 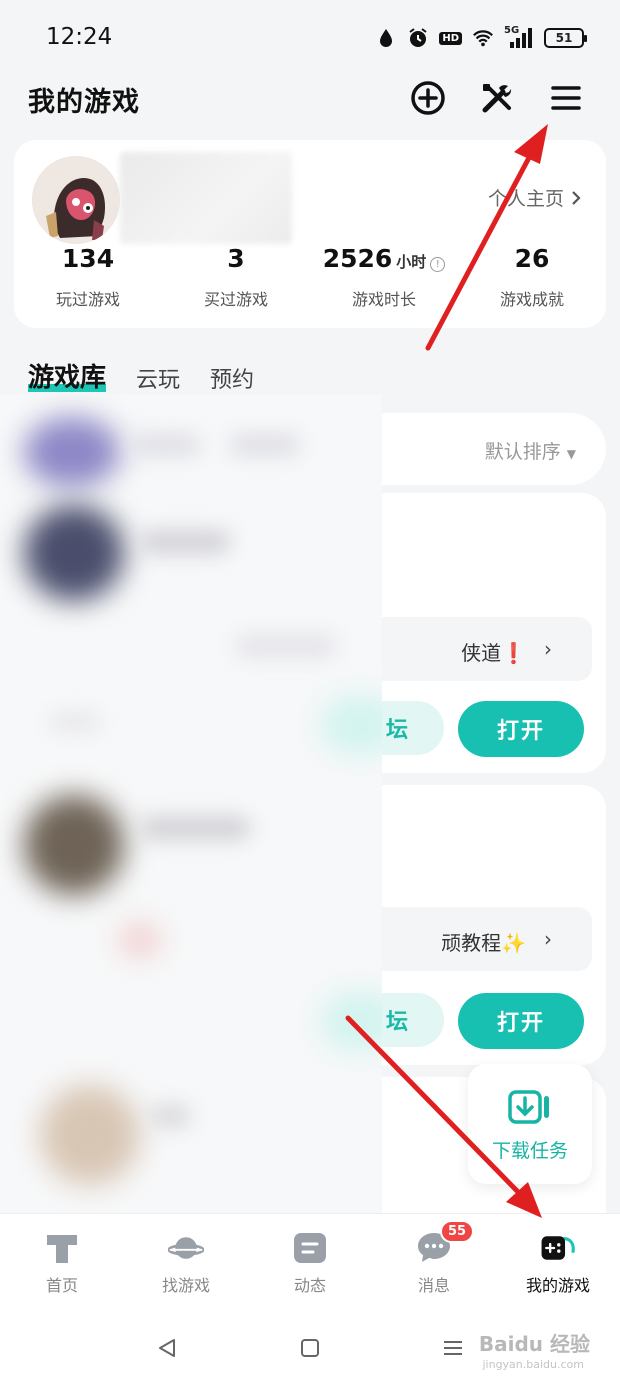 What do you see at coordinates (534, 1344) in the screenshot?
I see `watermark: Baidu 经验` at bounding box center [534, 1344].